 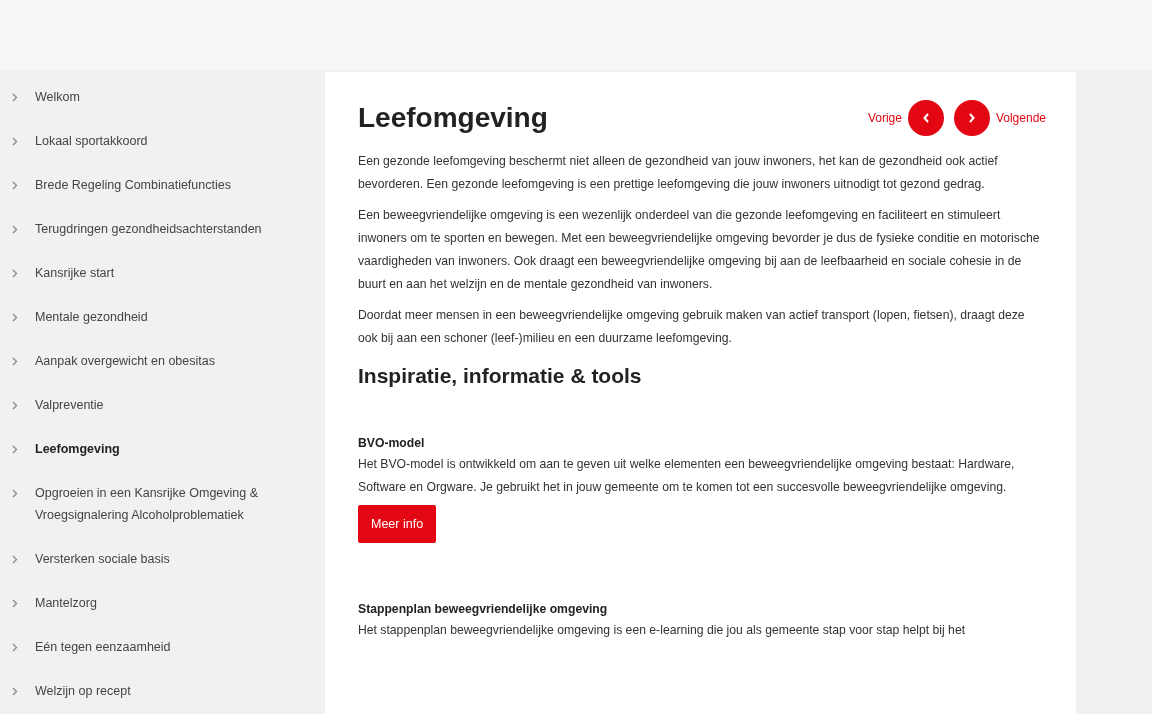 I want to click on page-title: Leefomgeving, so click(x=453, y=118).